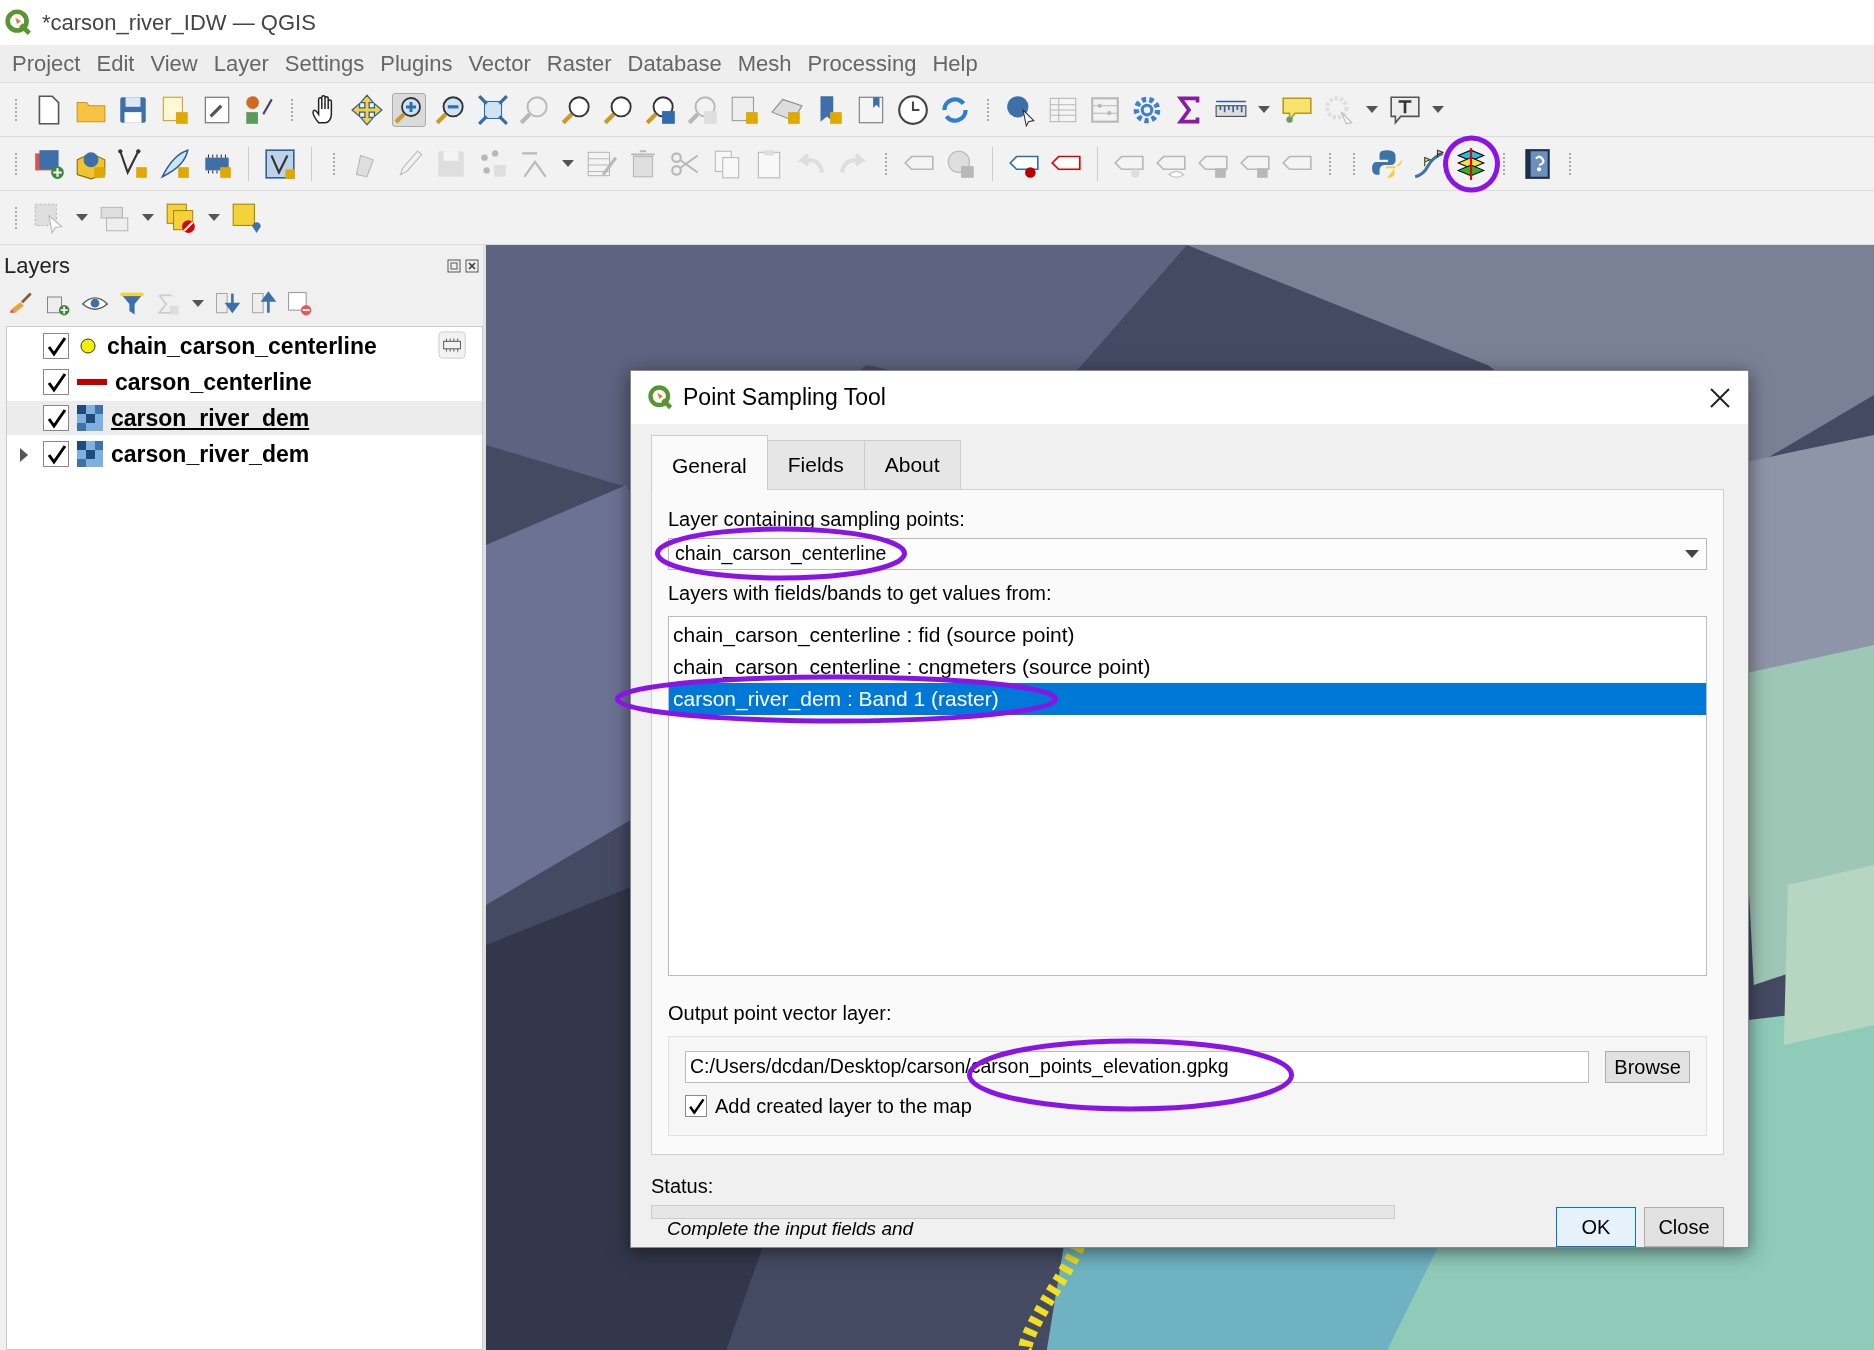 The image size is (1874, 1350). What do you see at coordinates (1187, 666) in the screenshot?
I see `list-item: chain_carson_centerline : cngmeters (source point)` at bounding box center [1187, 666].